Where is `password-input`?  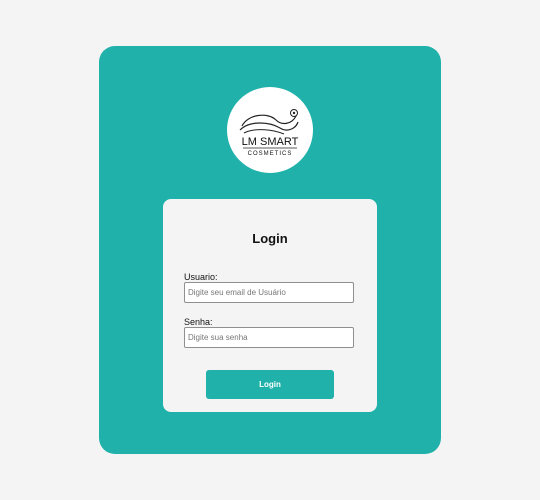 password-input is located at coordinates (269, 337).